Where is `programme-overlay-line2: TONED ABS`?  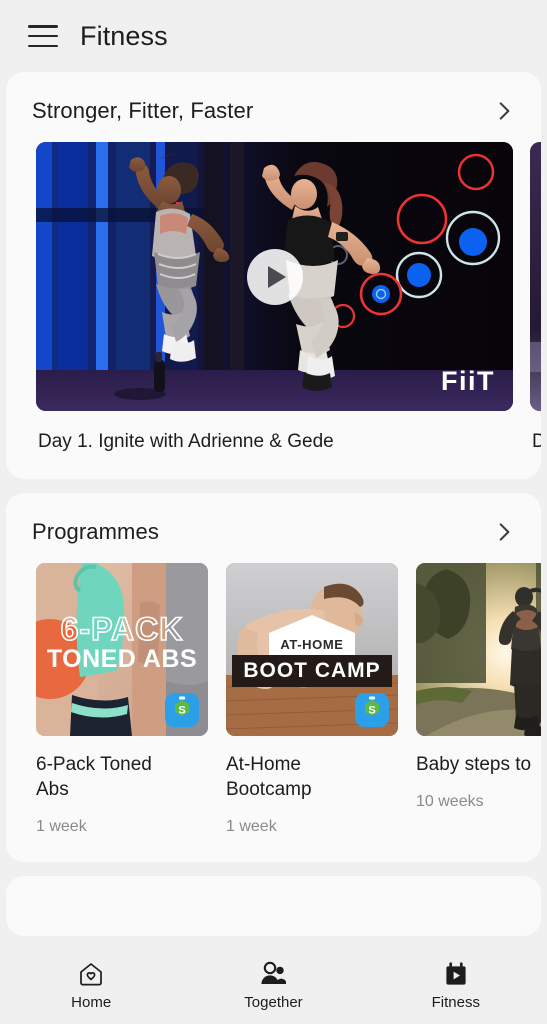
programme-overlay-line2: TONED ABS is located at coordinates (122, 659).